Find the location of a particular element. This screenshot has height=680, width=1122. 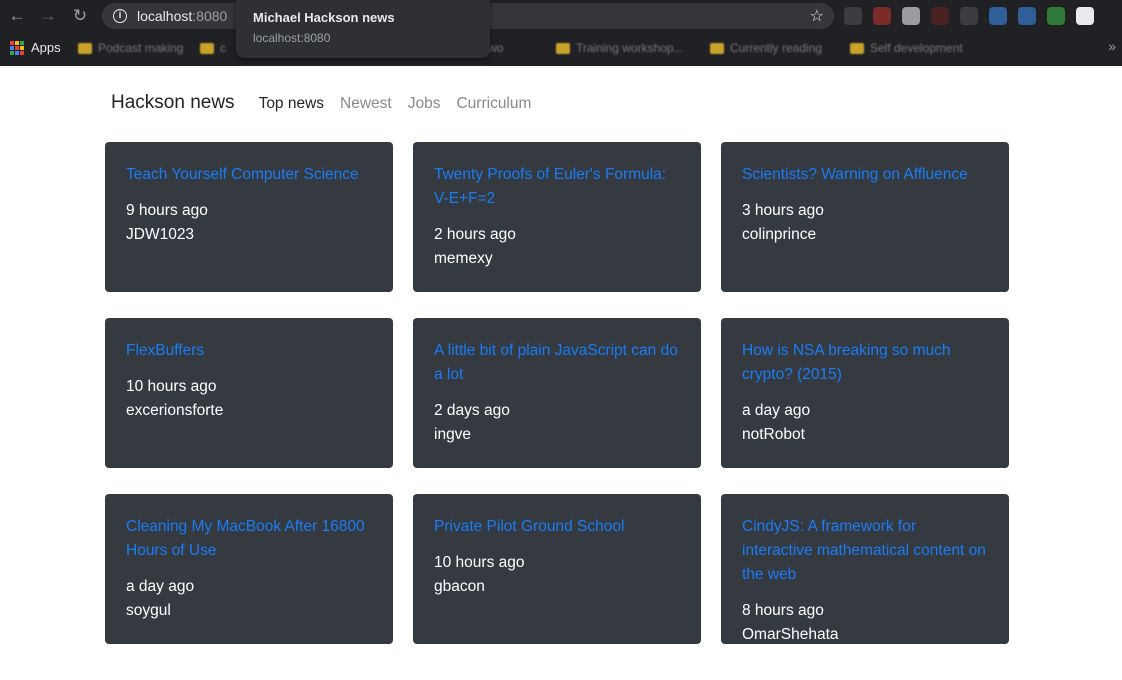

site-brand: Hackson news is located at coordinates (173, 103).